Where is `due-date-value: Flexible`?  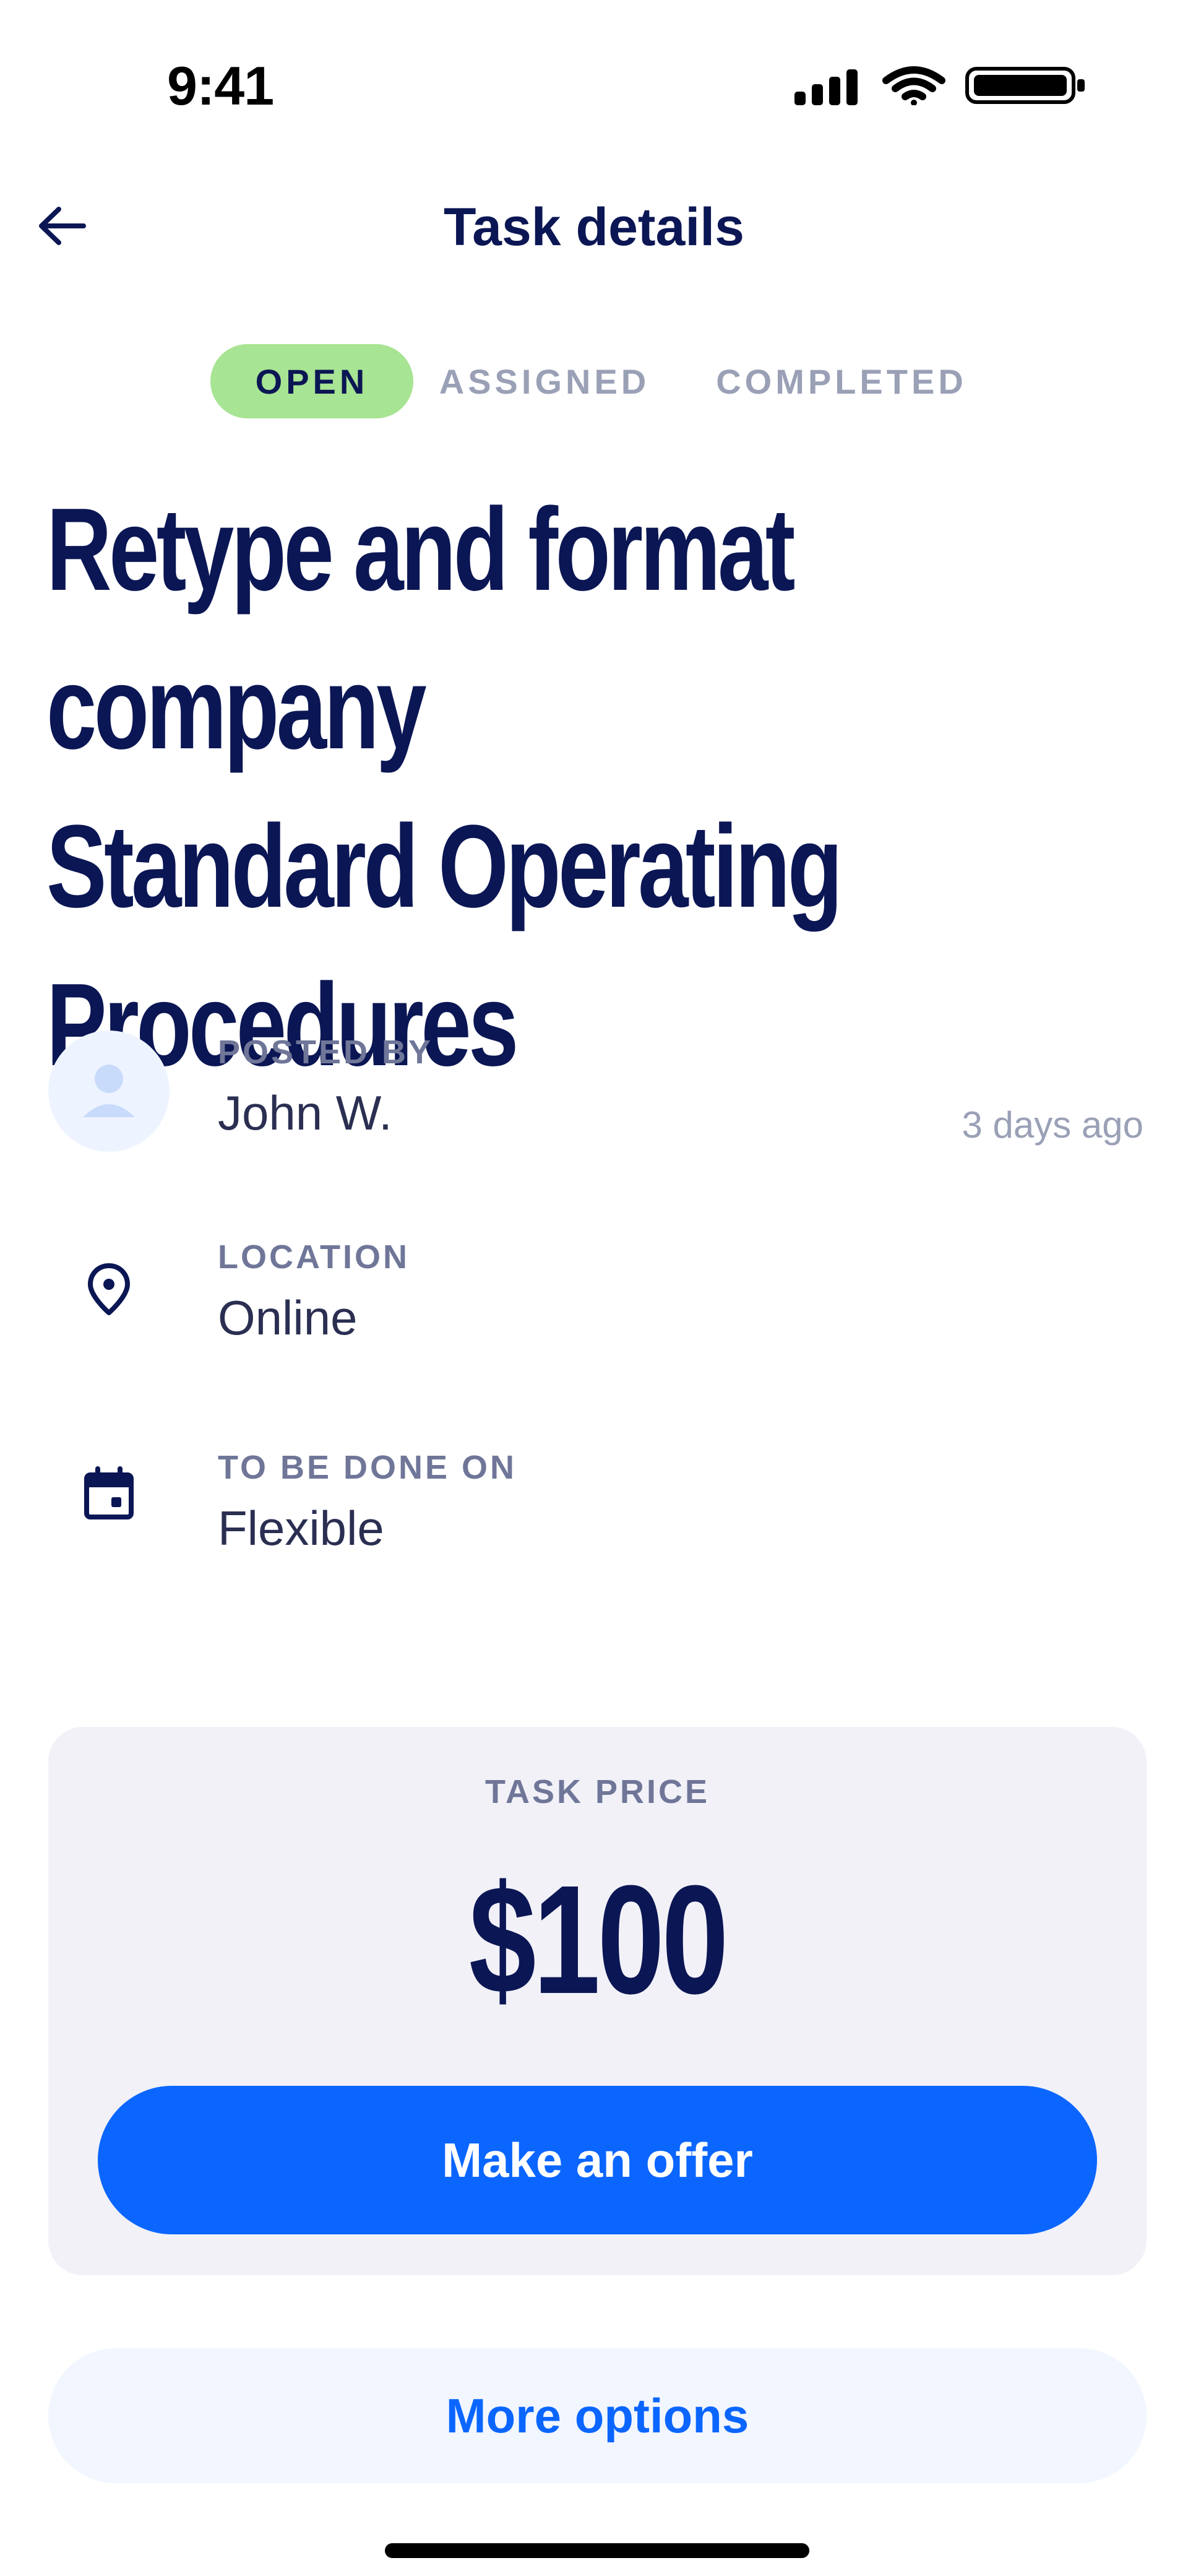 due-date-value: Flexible is located at coordinates (301, 1528).